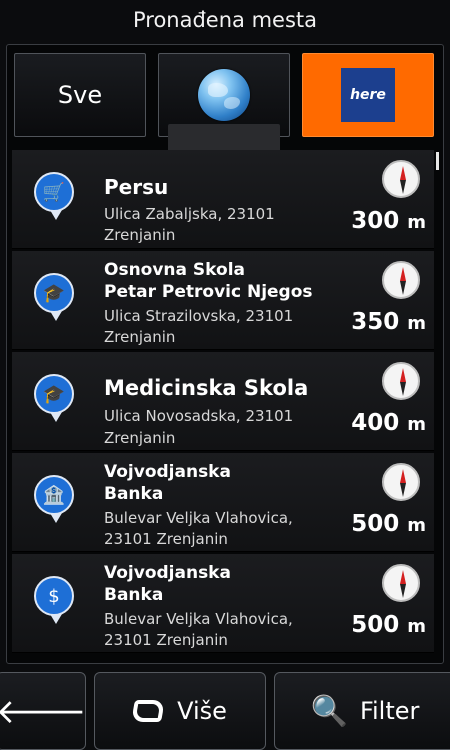 The image size is (450, 750). I want to click on distance: 400 m, so click(388, 423).